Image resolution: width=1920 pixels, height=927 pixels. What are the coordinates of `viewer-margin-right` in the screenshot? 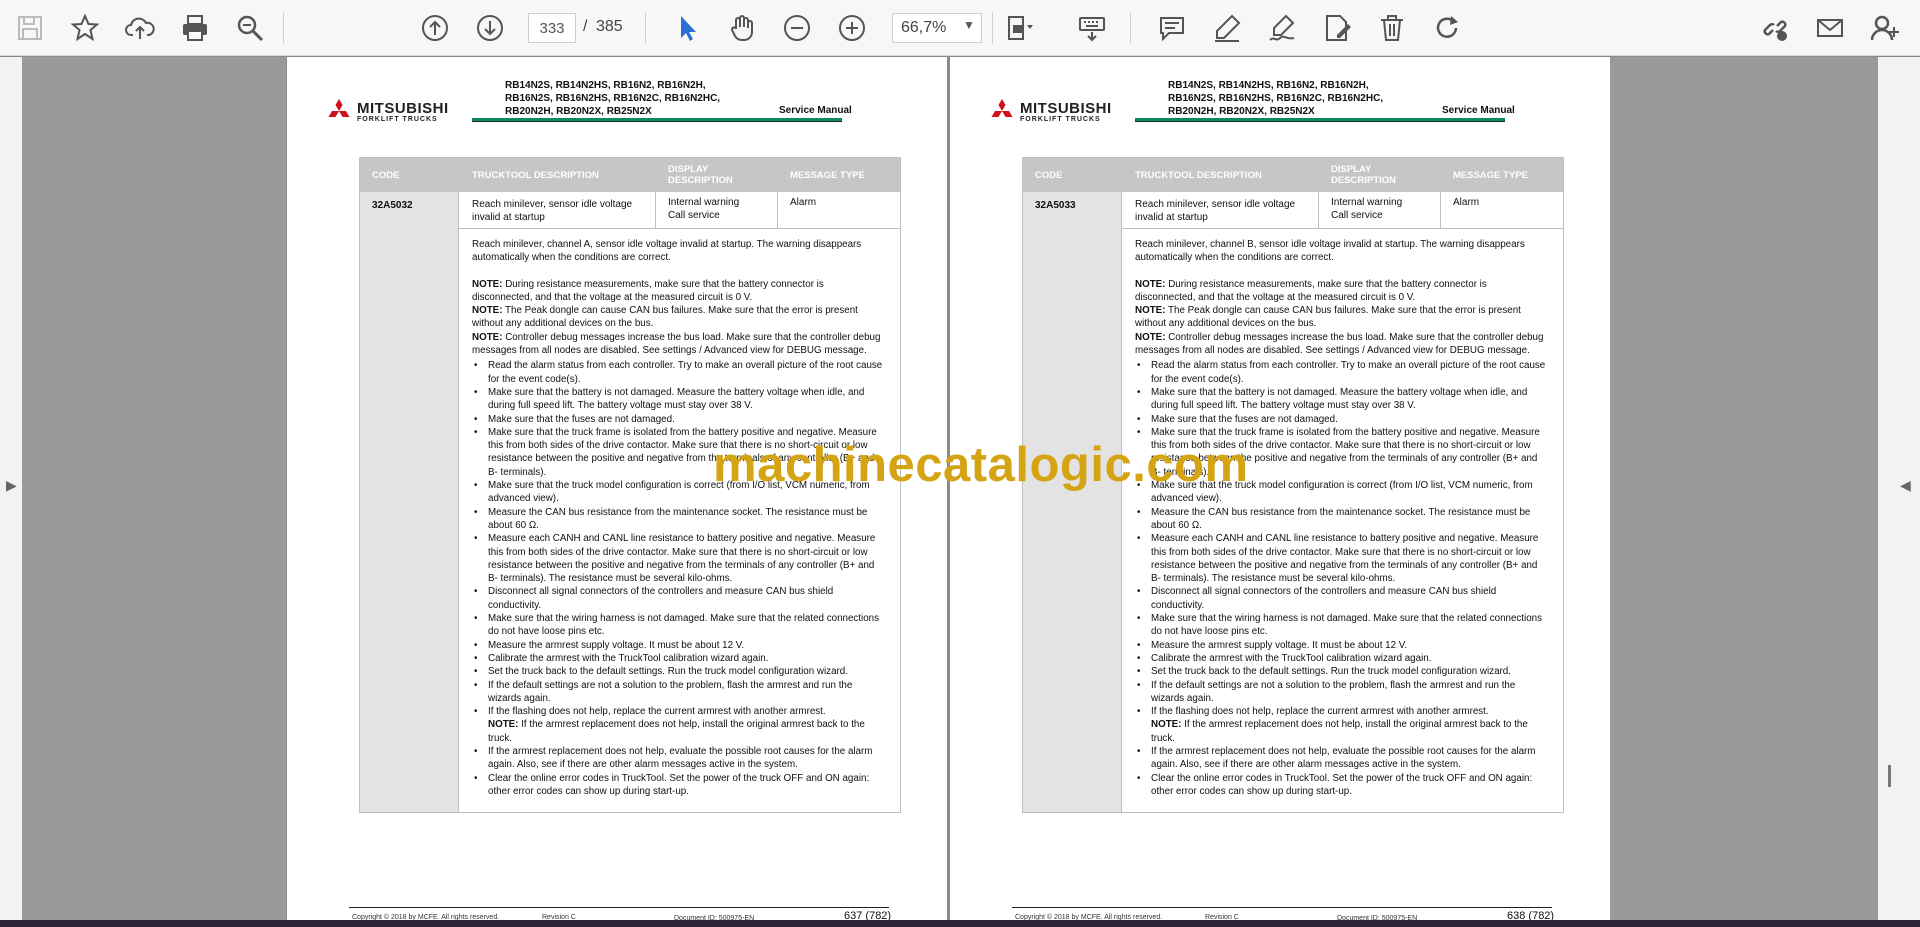 It's located at (1744, 488).